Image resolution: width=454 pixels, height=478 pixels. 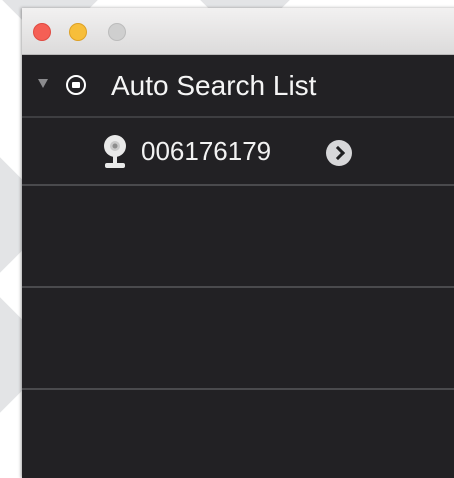 I want to click on device-row: 006176179, so click(x=238, y=152).